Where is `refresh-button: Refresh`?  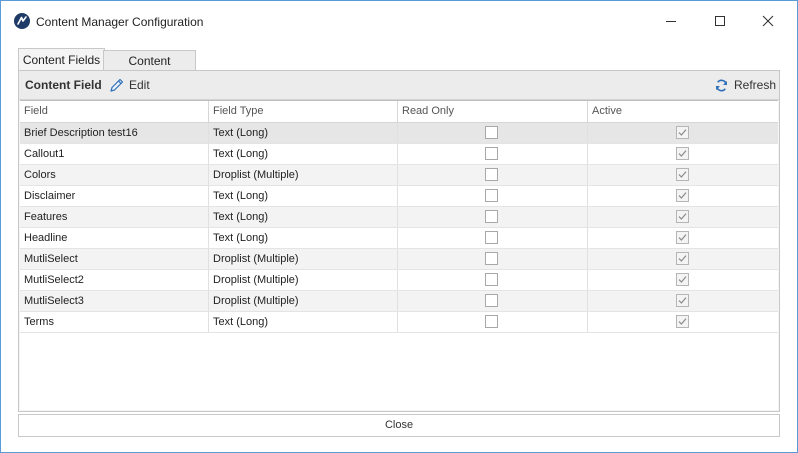 refresh-button: Refresh is located at coordinates (745, 85).